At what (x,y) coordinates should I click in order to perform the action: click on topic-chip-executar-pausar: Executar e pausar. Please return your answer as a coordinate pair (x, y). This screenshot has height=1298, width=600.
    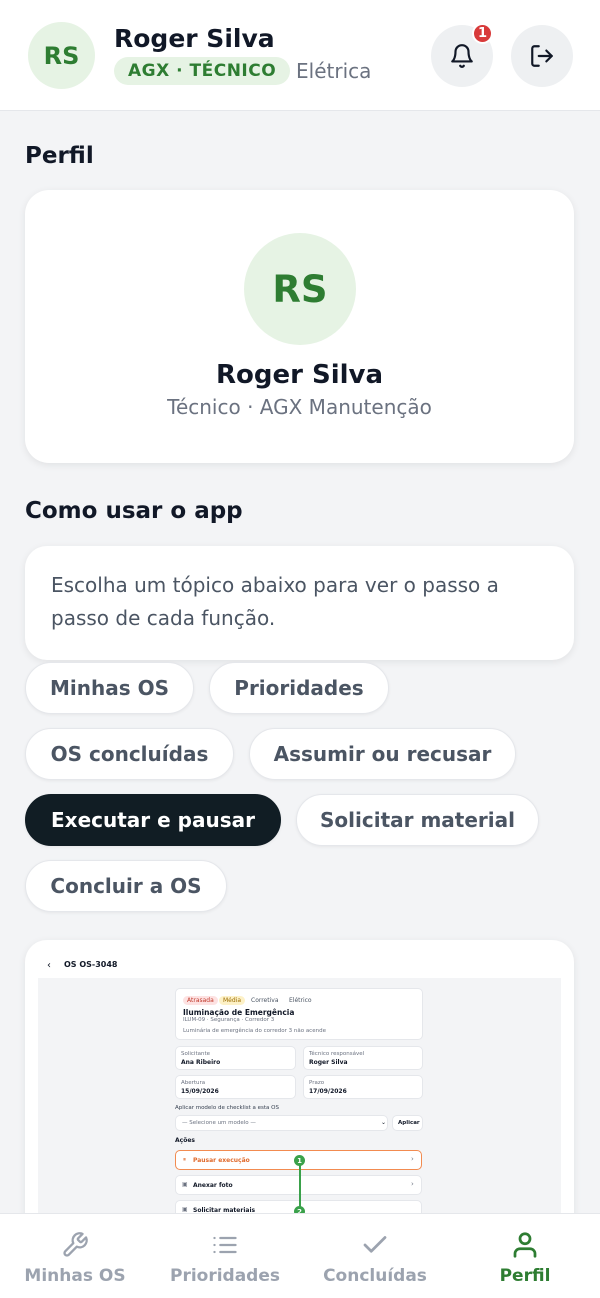
    Looking at the image, I should click on (153, 820).